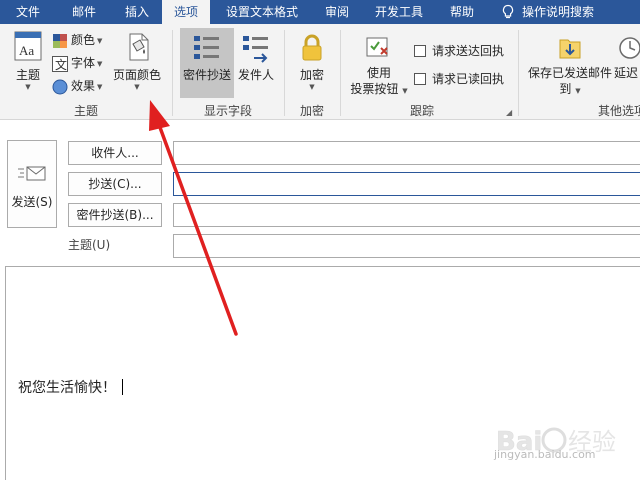  What do you see at coordinates (32, 202) in the screenshot?
I see `send-label: 发送(S)` at bounding box center [32, 202].